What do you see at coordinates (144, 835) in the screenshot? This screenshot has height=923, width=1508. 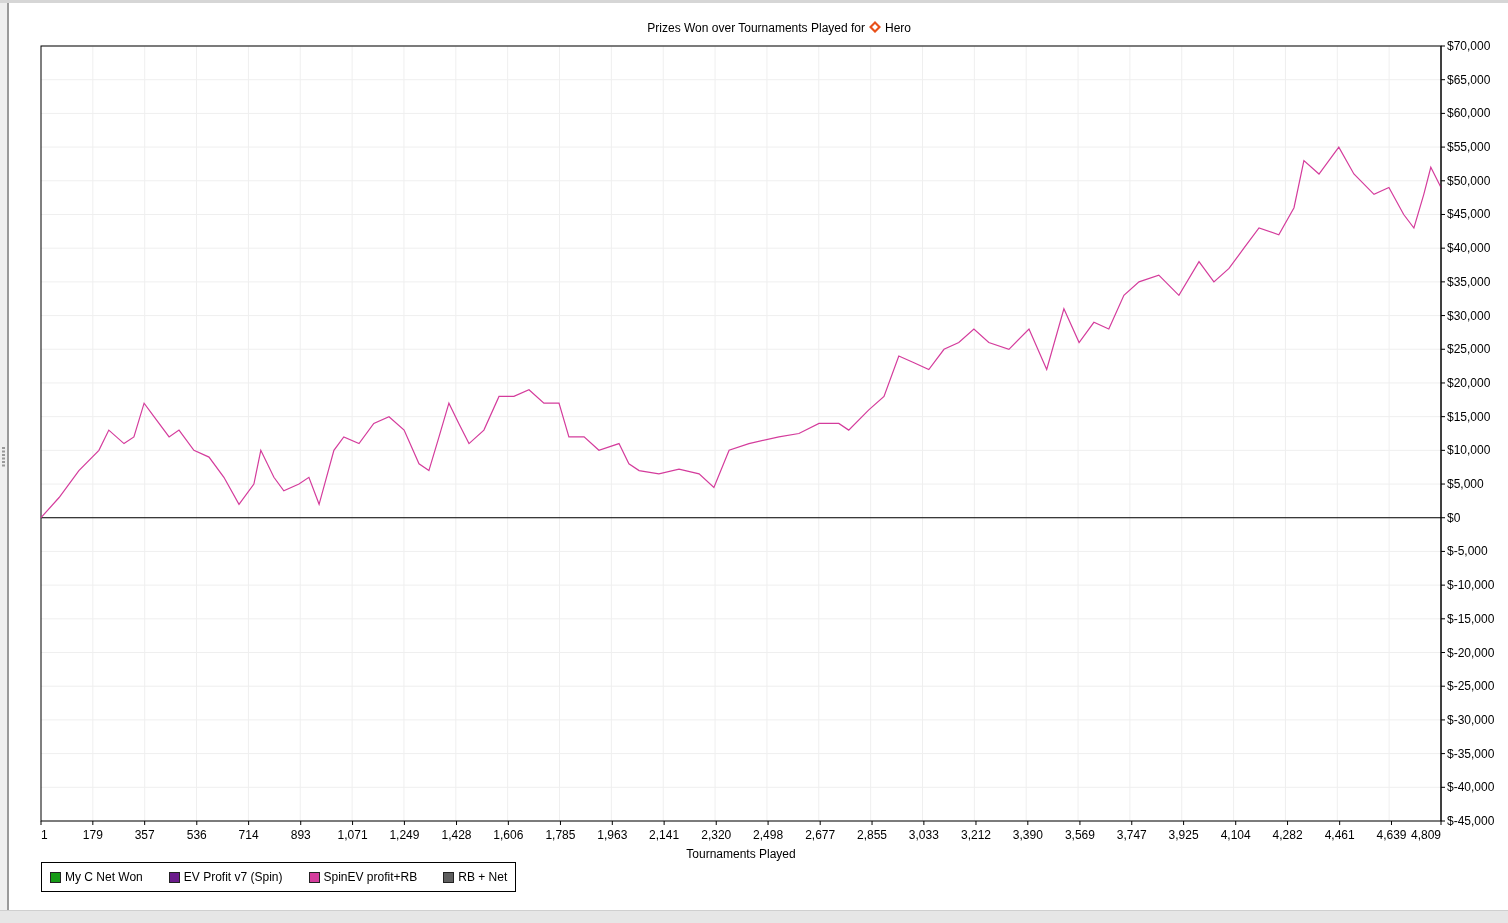 I see `x-tick-label: 357` at bounding box center [144, 835].